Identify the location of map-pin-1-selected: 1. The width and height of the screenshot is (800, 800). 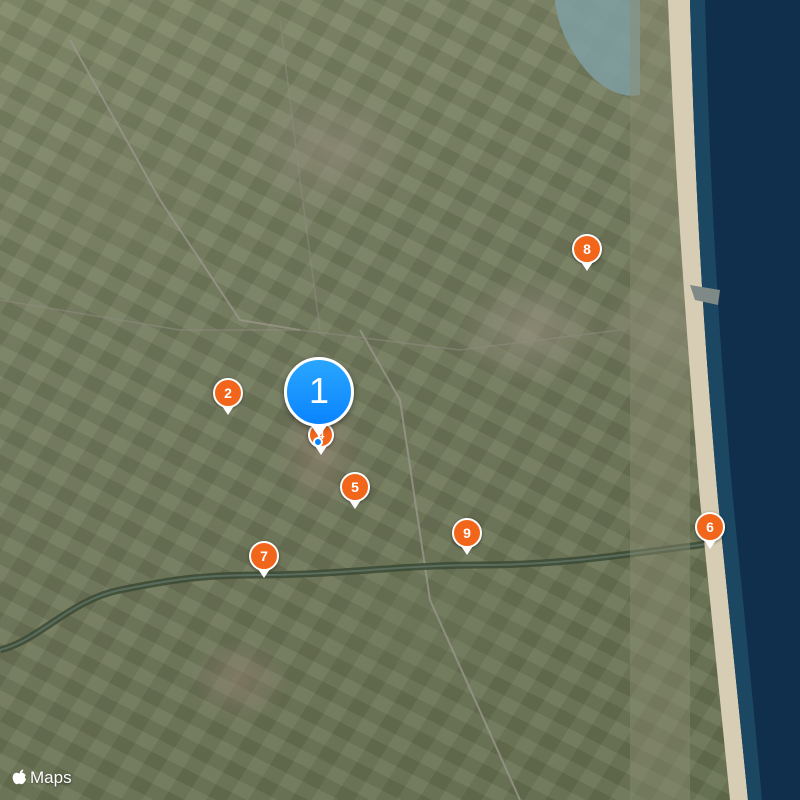
(319, 397).